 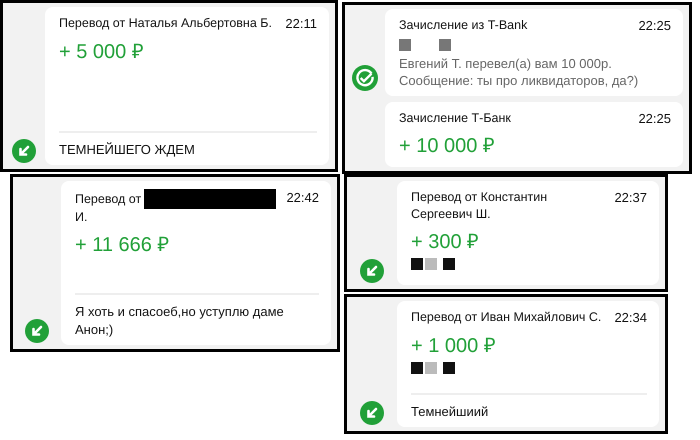 What do you see at coordinates (519, 72) in the screenshot?
I see `notification-text: Евгений Т. перевел(а) вам 10 000р. Сообщение: ты про ликвидаторов, да?)` at bounding box center [519, 72].